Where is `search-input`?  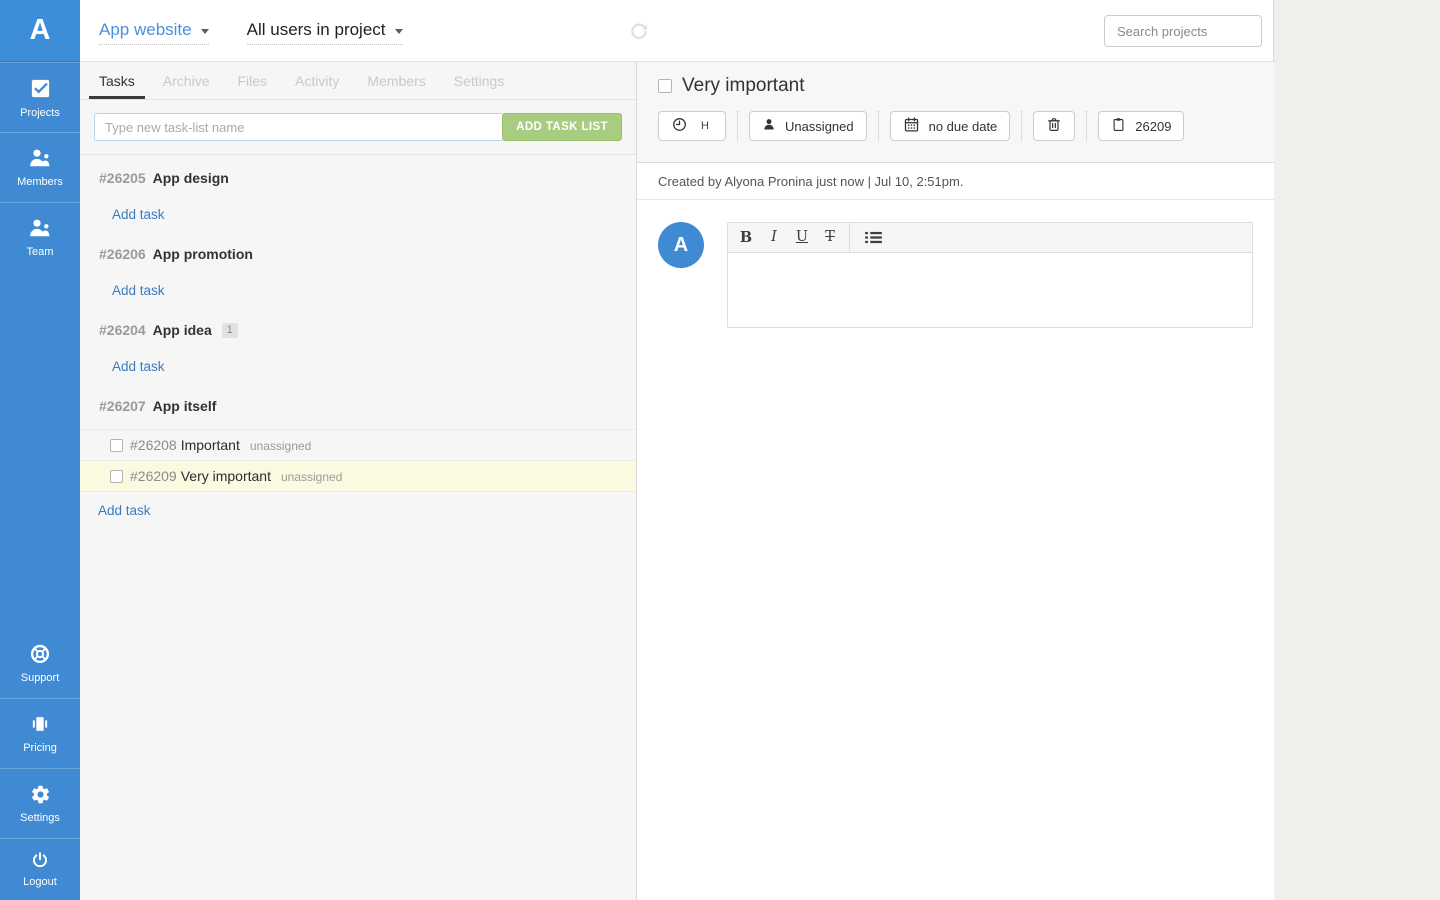 search-input is located at coordinates (1183, 31).